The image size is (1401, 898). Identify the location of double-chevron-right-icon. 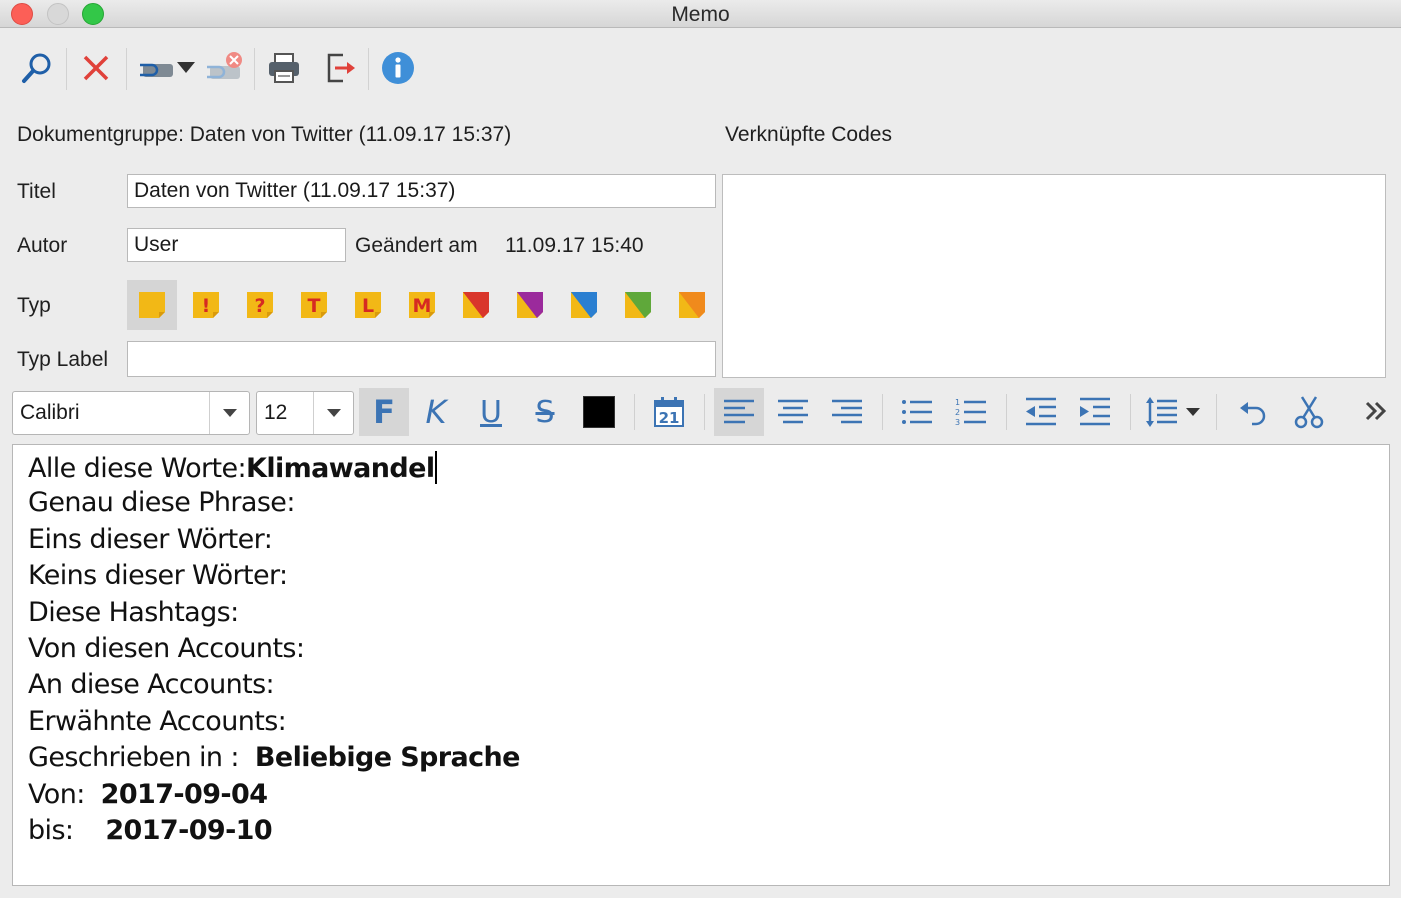
(1376, 411).